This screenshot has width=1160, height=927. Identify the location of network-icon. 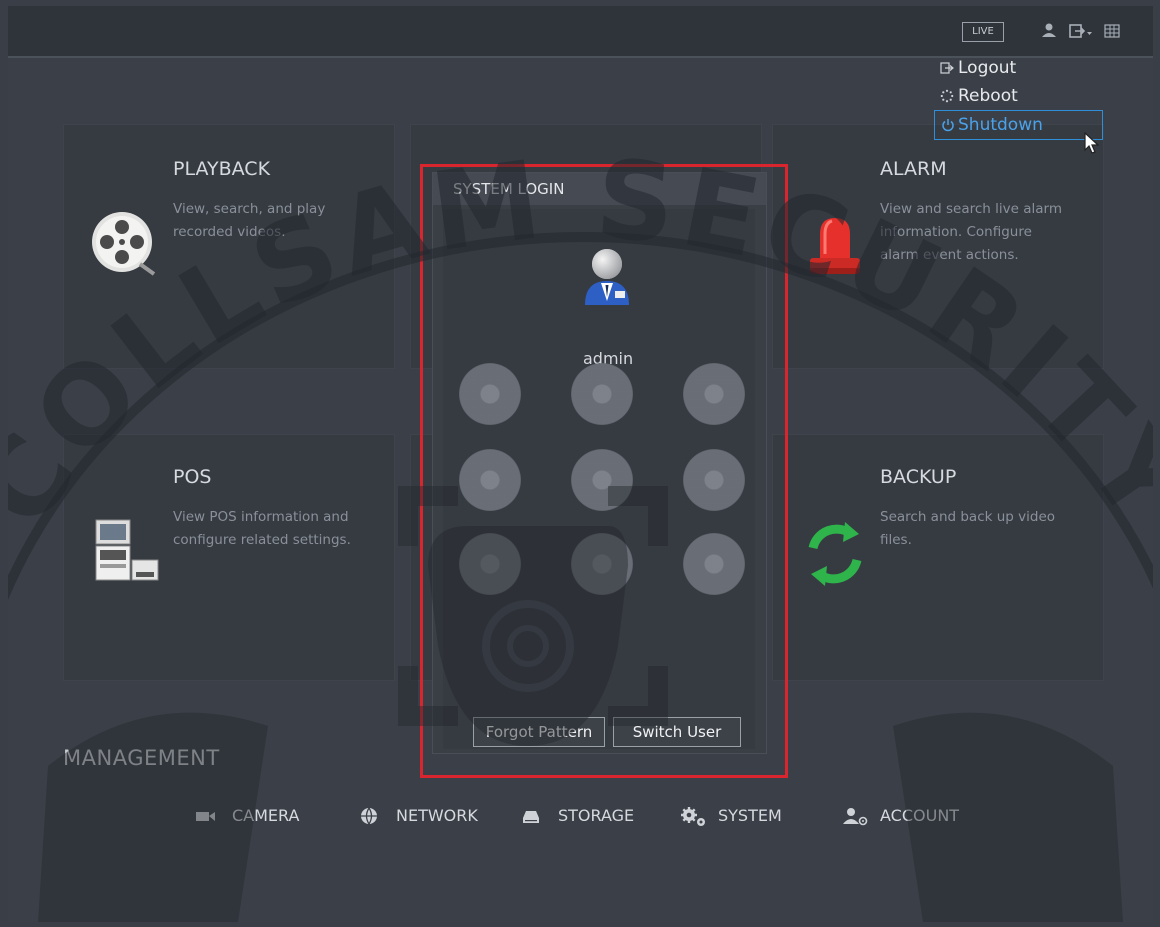
(369, 816).